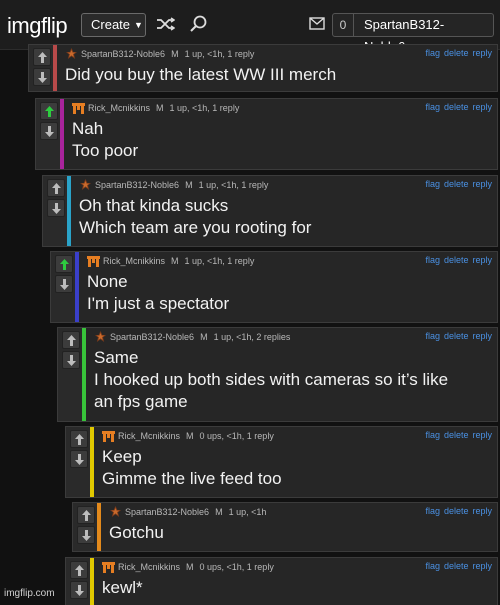 The width and height of the screenshot is (500, 605). I want to click on comment-meta: Rick_Mcnikkins M 1 up, <1h, 1 reply, so click(155, 109).